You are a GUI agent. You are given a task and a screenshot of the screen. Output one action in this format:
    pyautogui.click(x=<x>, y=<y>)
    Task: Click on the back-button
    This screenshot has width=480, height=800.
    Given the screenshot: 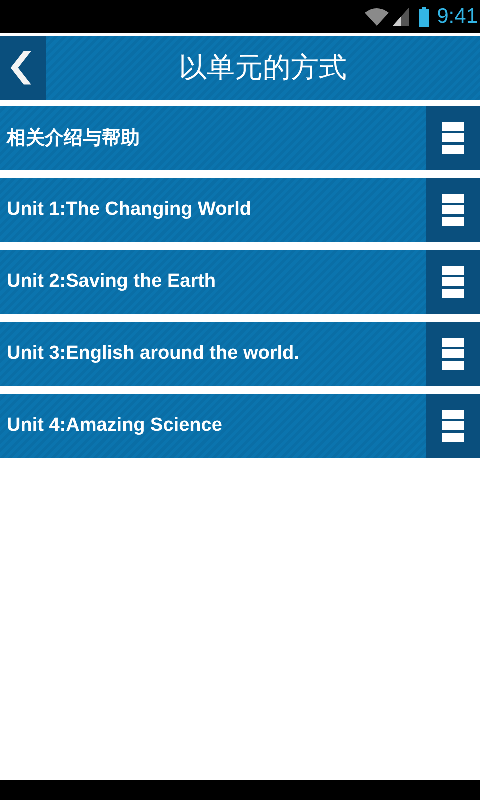 What is the action you would take?
    pyautogui.click(x=23, y=68)
    